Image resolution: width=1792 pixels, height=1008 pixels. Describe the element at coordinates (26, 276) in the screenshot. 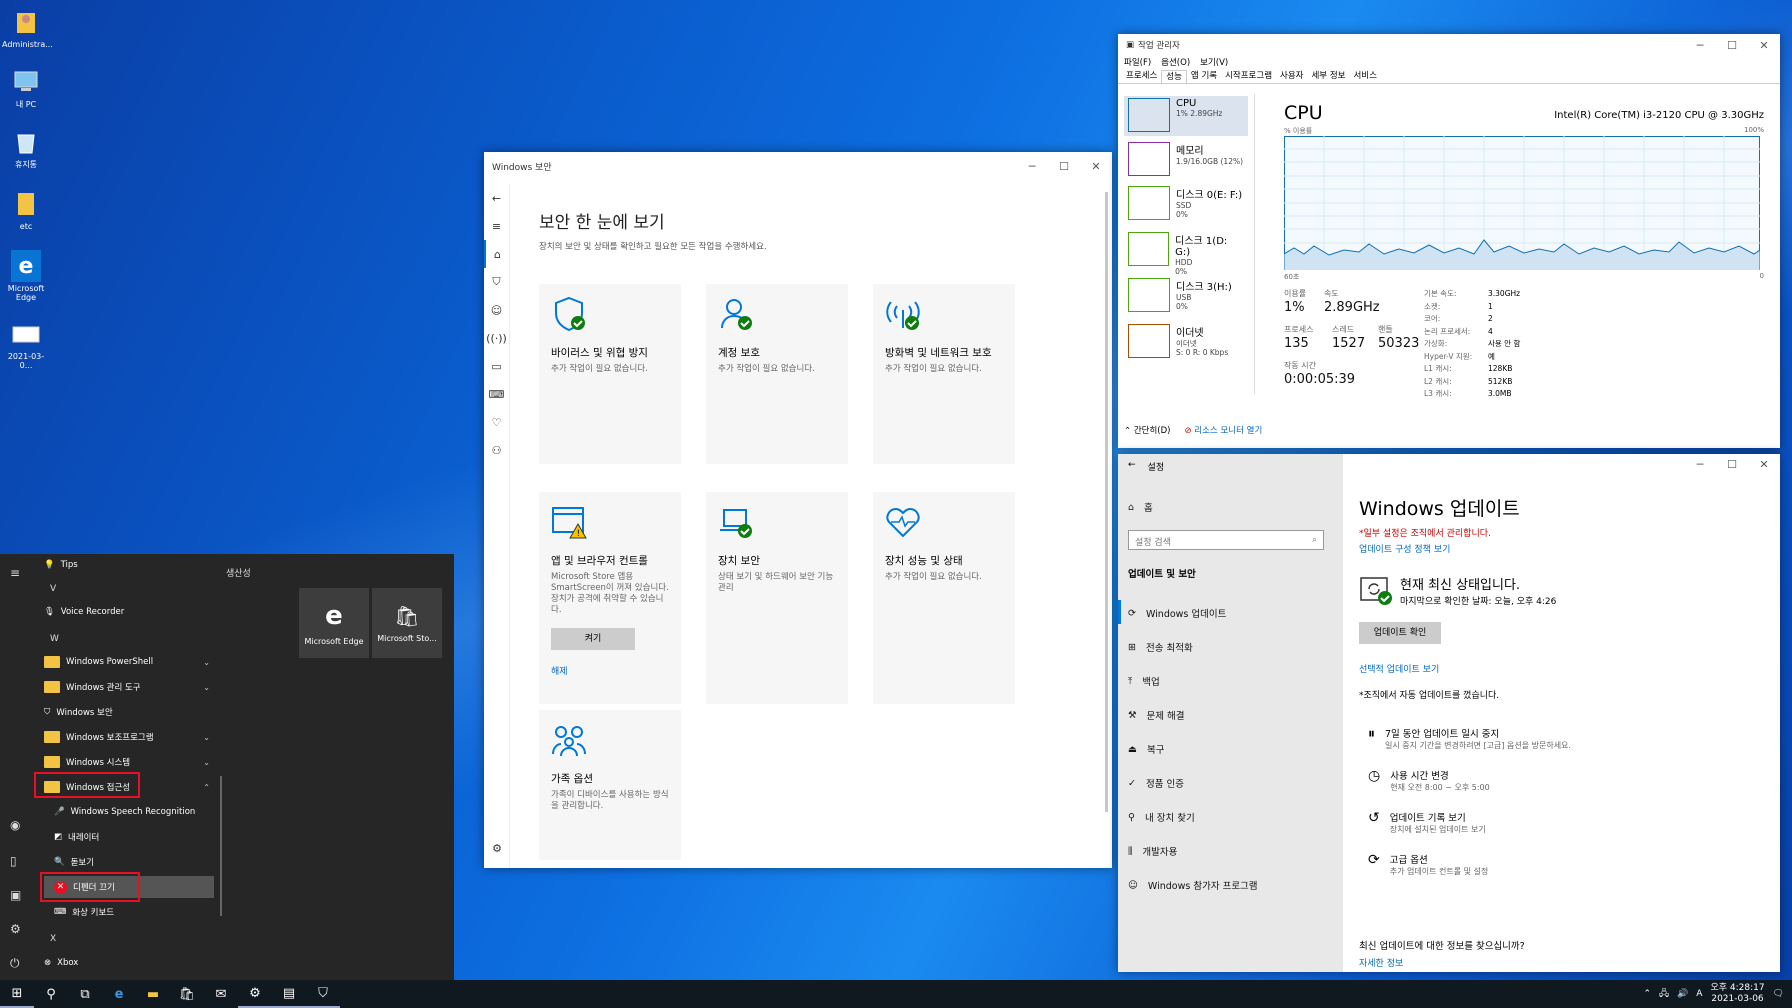

I see `desktop-icon-edge: e Microsoft Edge` at that location.